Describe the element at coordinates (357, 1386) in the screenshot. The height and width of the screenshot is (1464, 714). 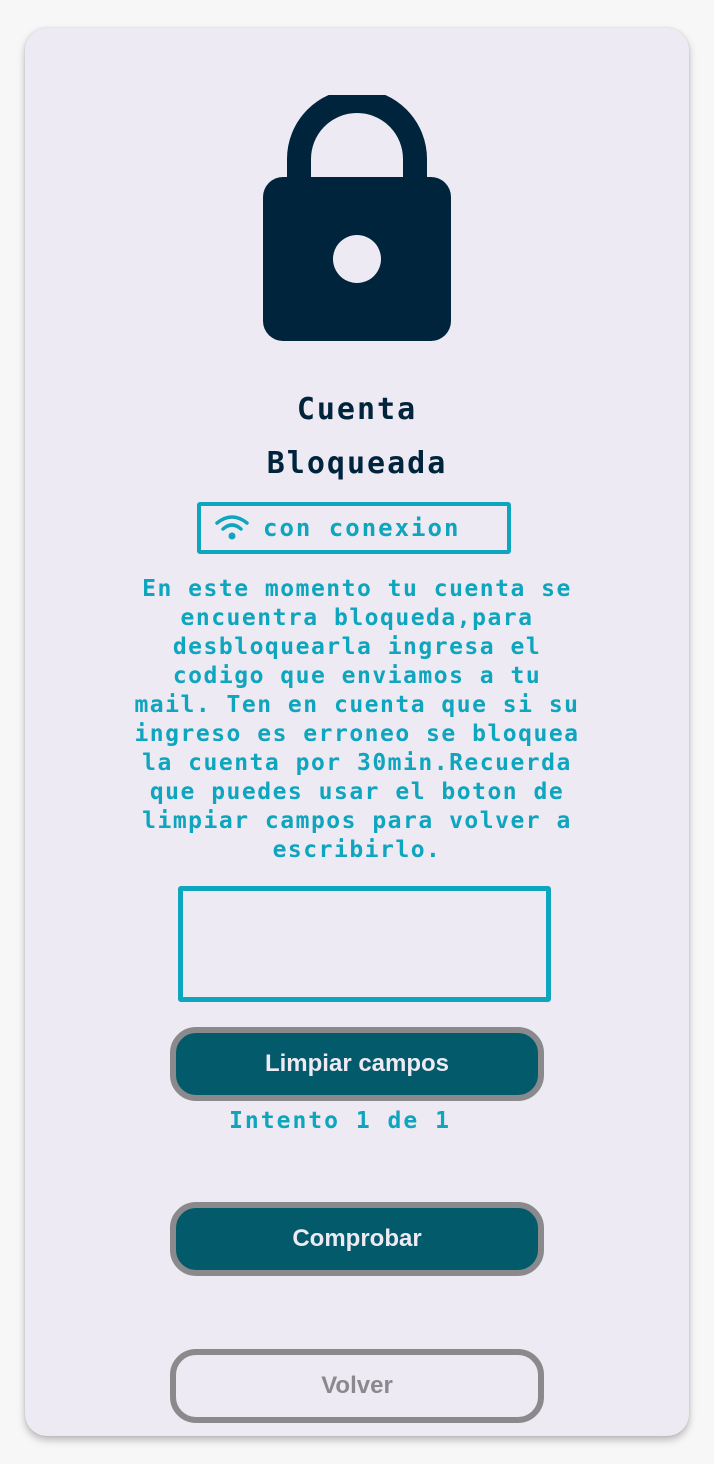
I see `back-button: Volver` at that location.